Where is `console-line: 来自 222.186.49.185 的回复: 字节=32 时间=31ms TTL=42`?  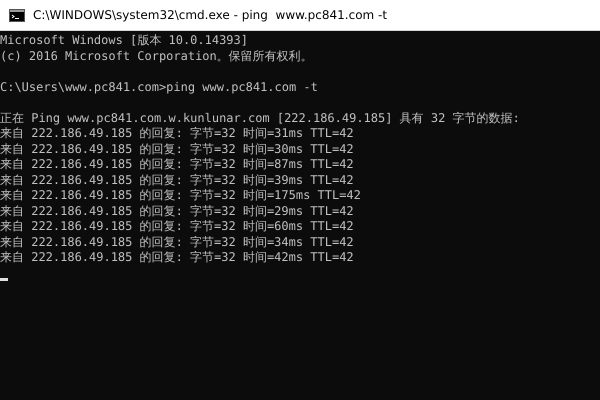
console-line: 来自 222.186.49.185 的回复: 字节=32 时间=31ms TTL=42 is located at coordinates (177, 134).